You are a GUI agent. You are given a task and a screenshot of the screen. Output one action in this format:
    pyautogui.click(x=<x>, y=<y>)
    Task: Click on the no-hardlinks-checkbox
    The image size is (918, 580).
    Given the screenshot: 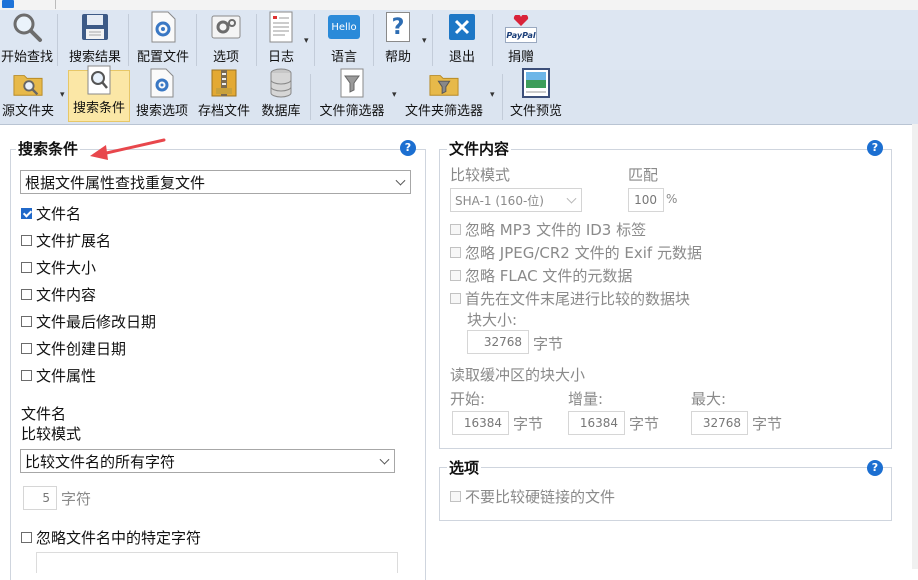 What is the action you would take?
    pyautogui.click(x=455, y=496)
    